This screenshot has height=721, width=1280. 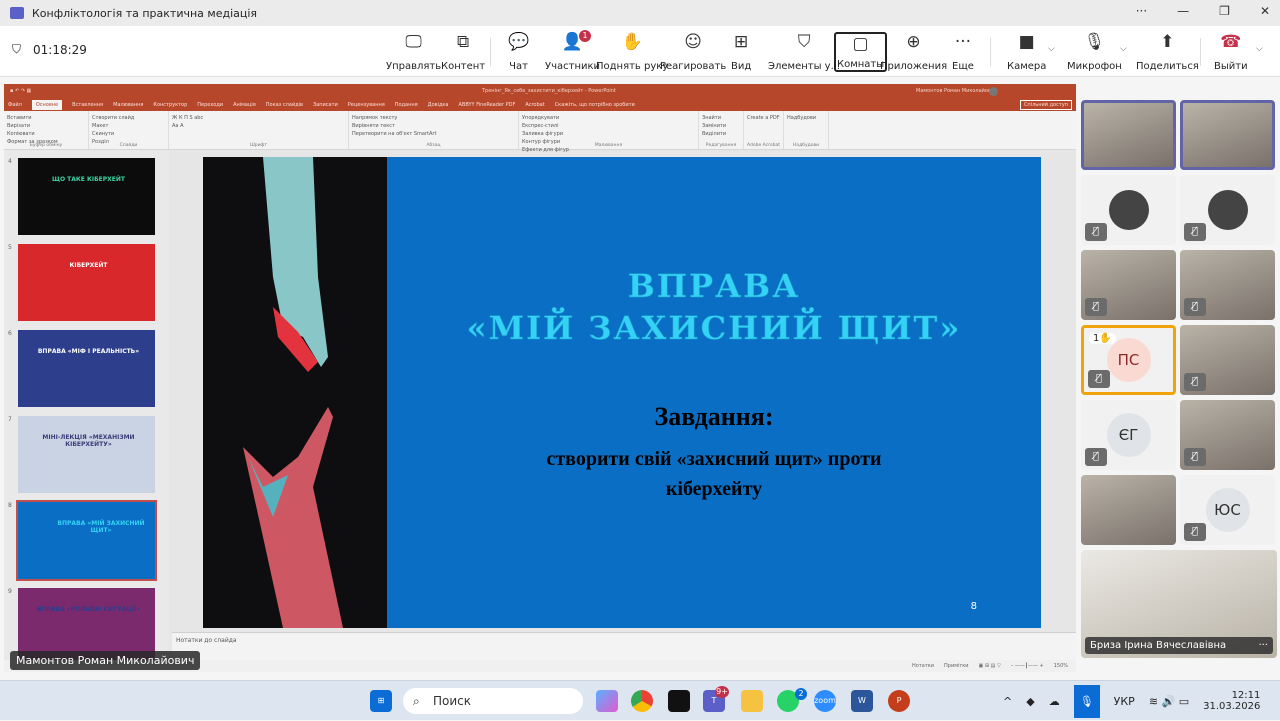 I want to click on toolbar-button-more: ··· Еще, so click(x=963, y=52).